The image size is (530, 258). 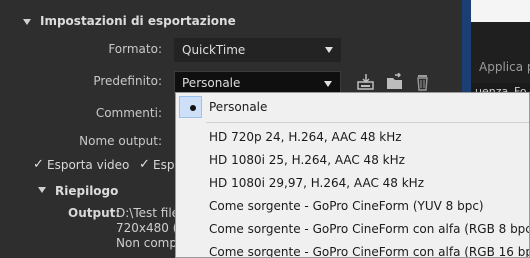 I want to click on export-video-label: Esporta video, so click(x=88, y=165).